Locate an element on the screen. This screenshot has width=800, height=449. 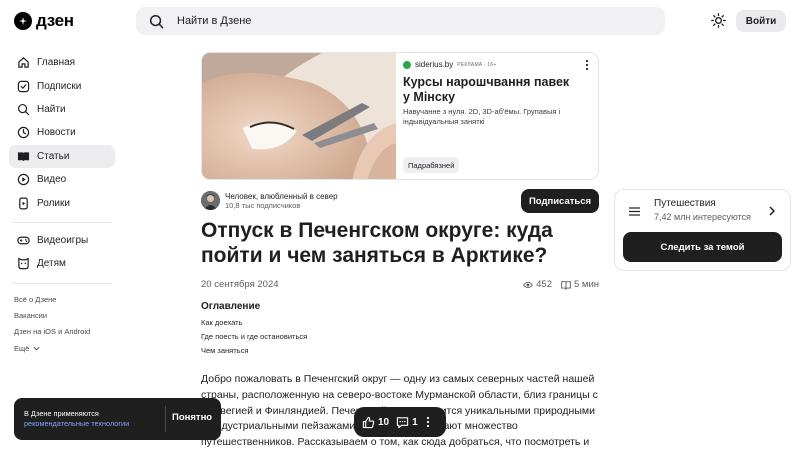
chevron-down-icon is located at coordinates (36, 348).